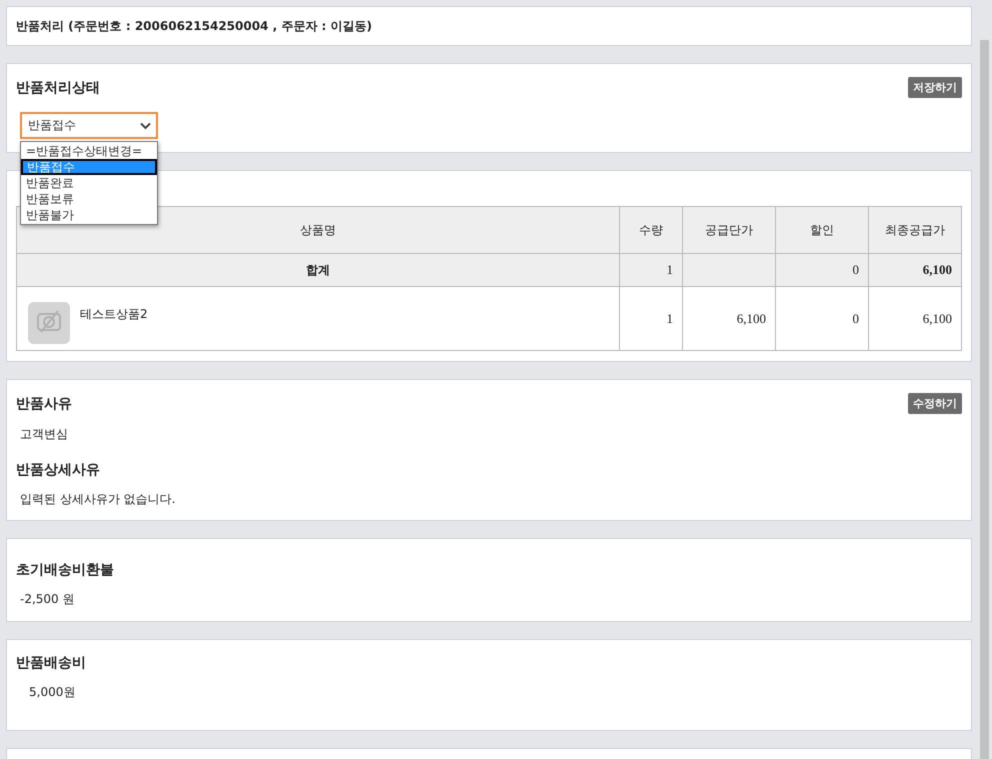 Image resolution: width=992 pixels, height=759 pixels. I want to click on dropdown-option: 반품완료, so click(89, 183).